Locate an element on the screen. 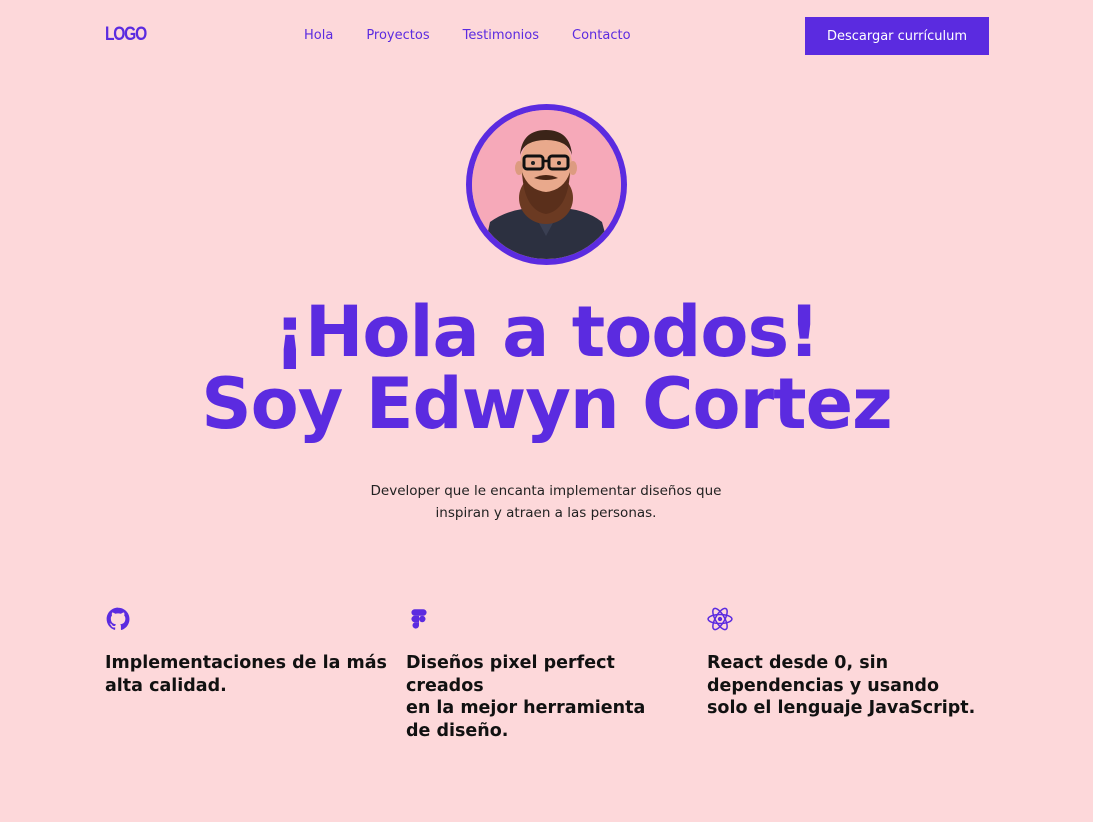 The image size is (1093, 822). feature-text: Implementaciones de la más alta calidad. is located at coordinates (246, 674).